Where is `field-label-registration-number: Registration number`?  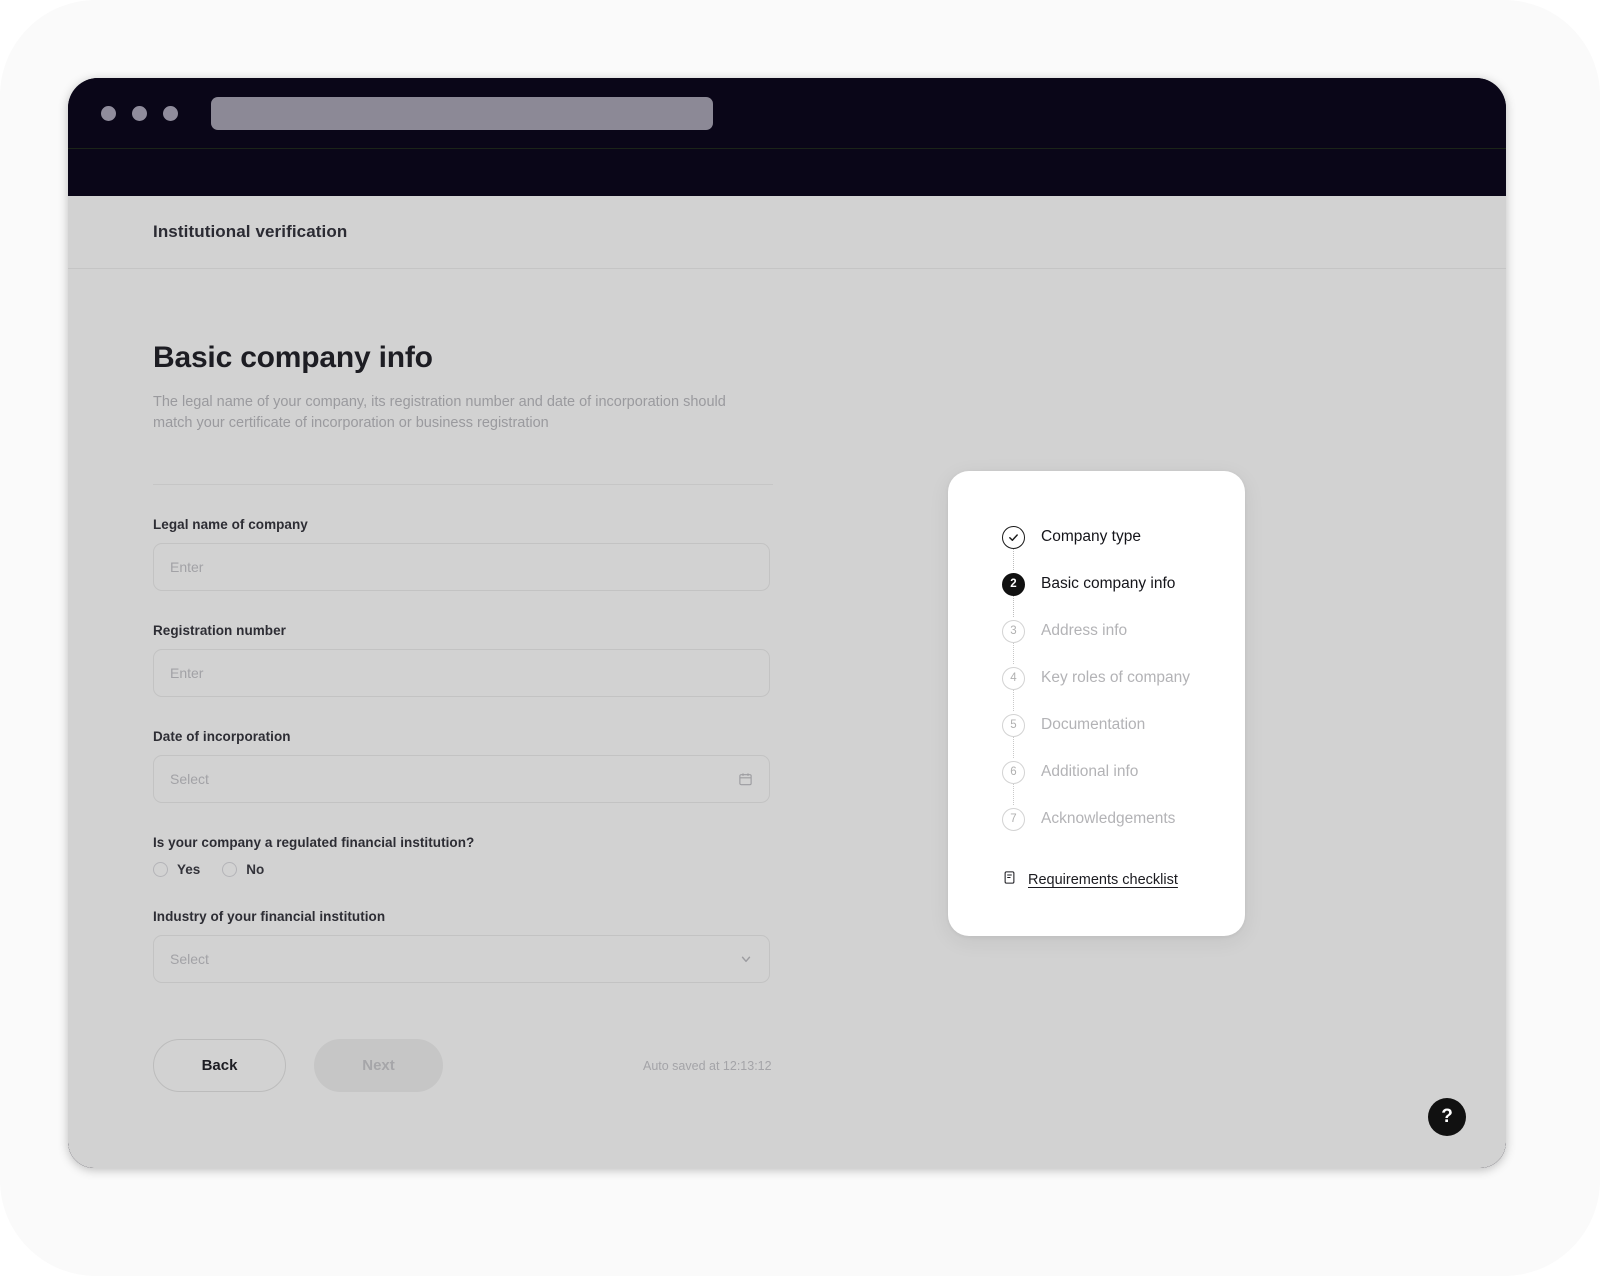 field-label-registration-number: Registration number is located at coordinates (219, 630).